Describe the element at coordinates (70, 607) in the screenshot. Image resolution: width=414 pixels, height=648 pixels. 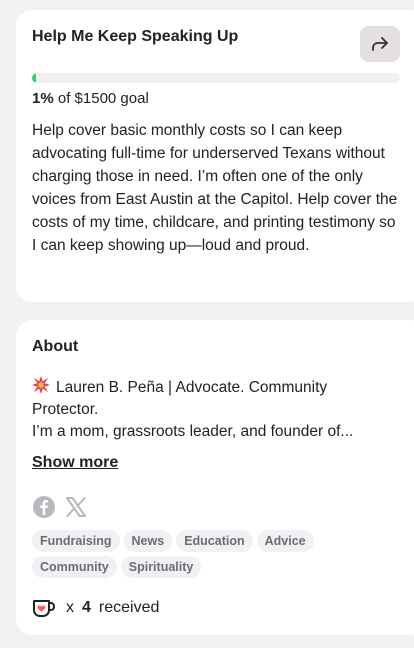
I see `received-multiplier: x` at that location.